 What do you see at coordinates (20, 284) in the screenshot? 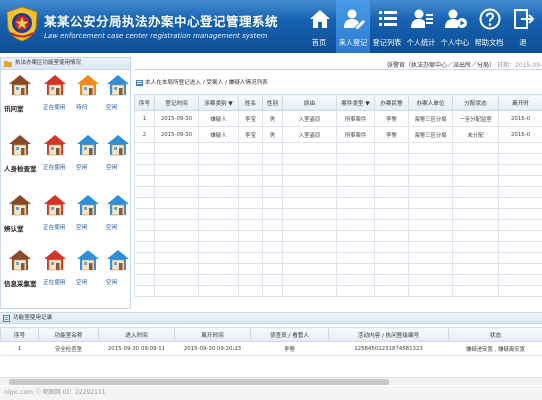
I see `room-name: 信息采集室` at bounding box center [20, 284].